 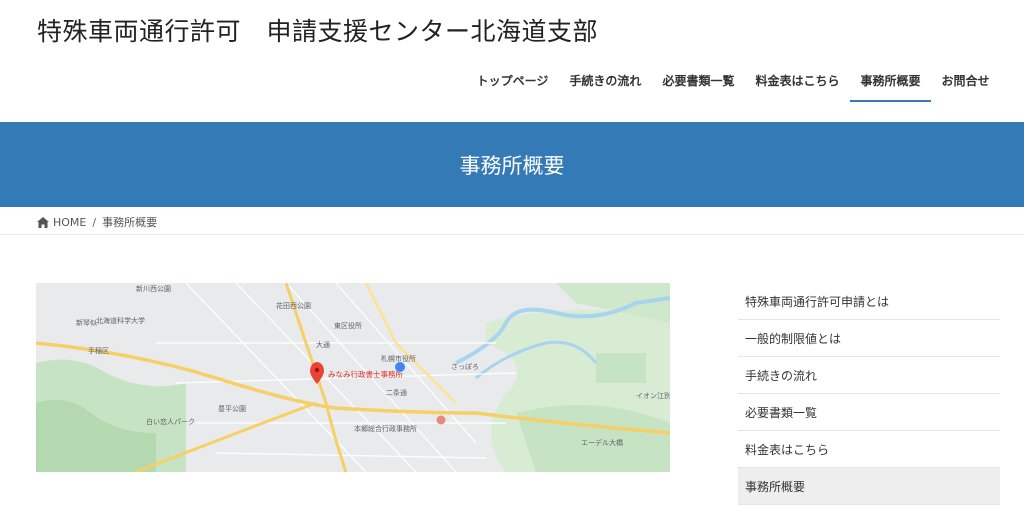 I want to click on home-icon, so click(x=43, y=222).